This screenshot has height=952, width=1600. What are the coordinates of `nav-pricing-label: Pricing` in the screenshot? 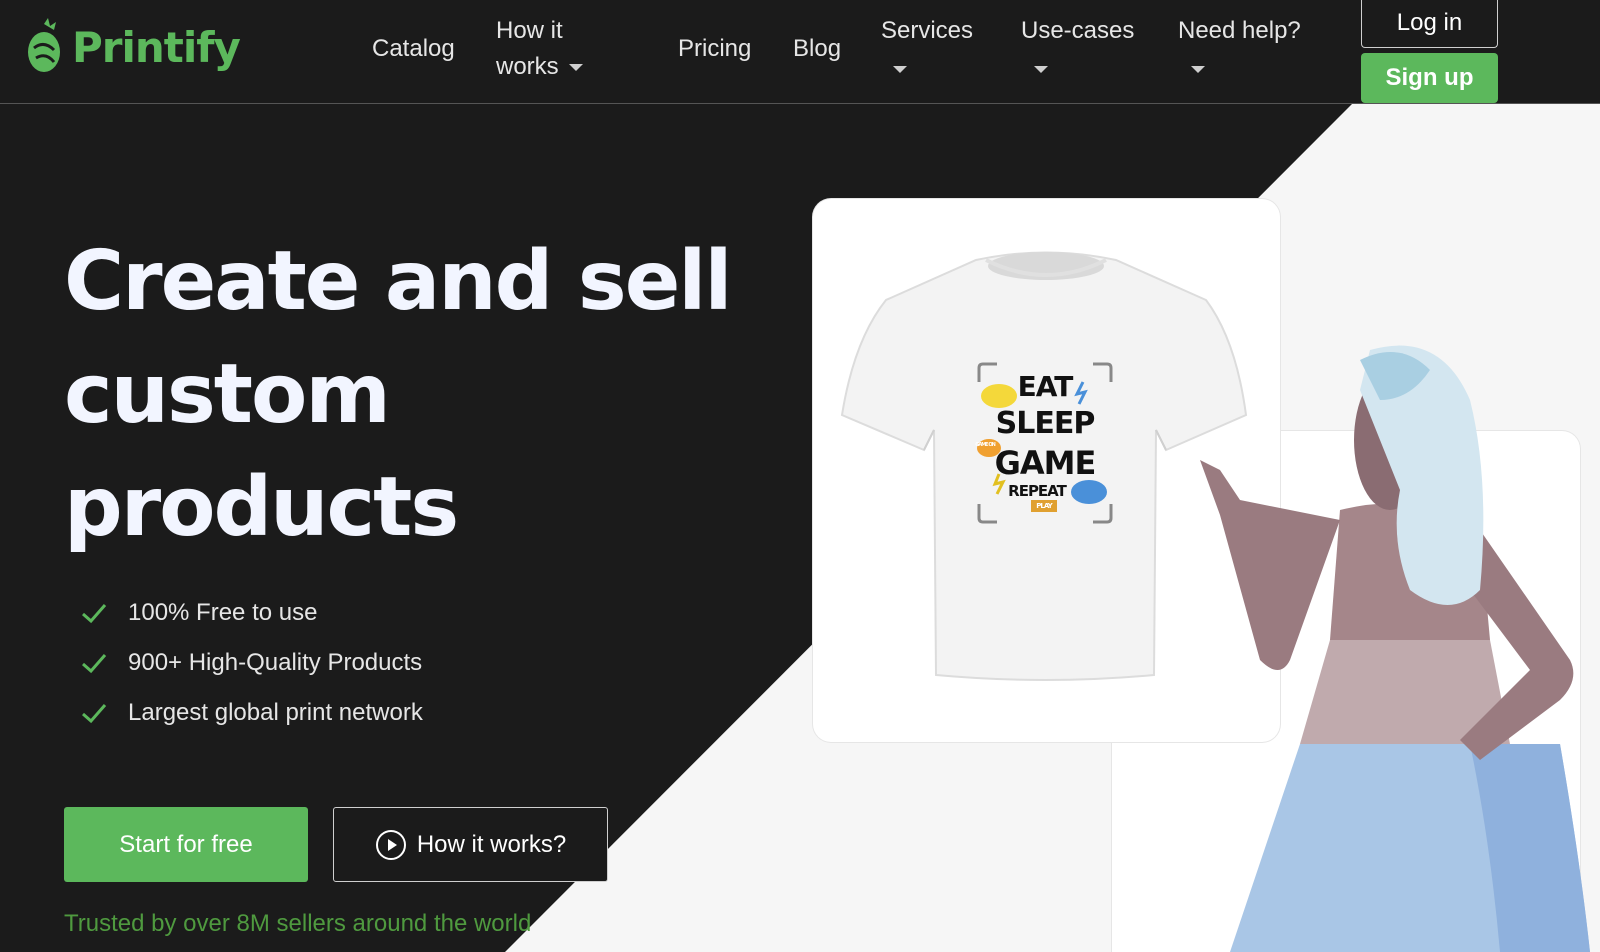 It's located at (715, 48).